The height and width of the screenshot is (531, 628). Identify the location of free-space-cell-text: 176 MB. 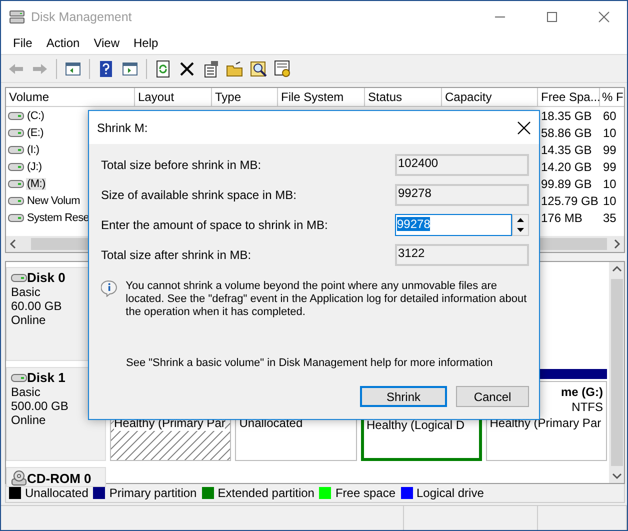
(562, 217).